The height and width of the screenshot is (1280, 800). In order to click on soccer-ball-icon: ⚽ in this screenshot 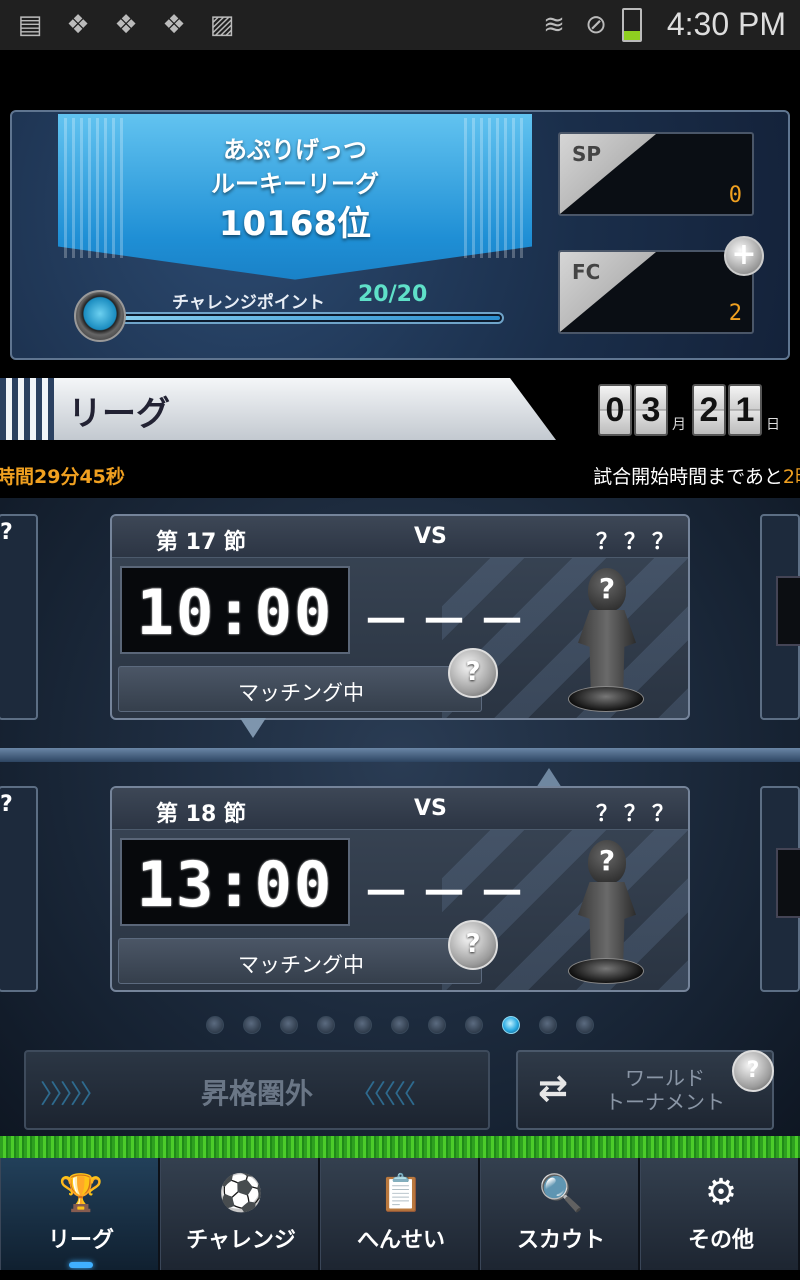, I will do `click(241, 1193)`.